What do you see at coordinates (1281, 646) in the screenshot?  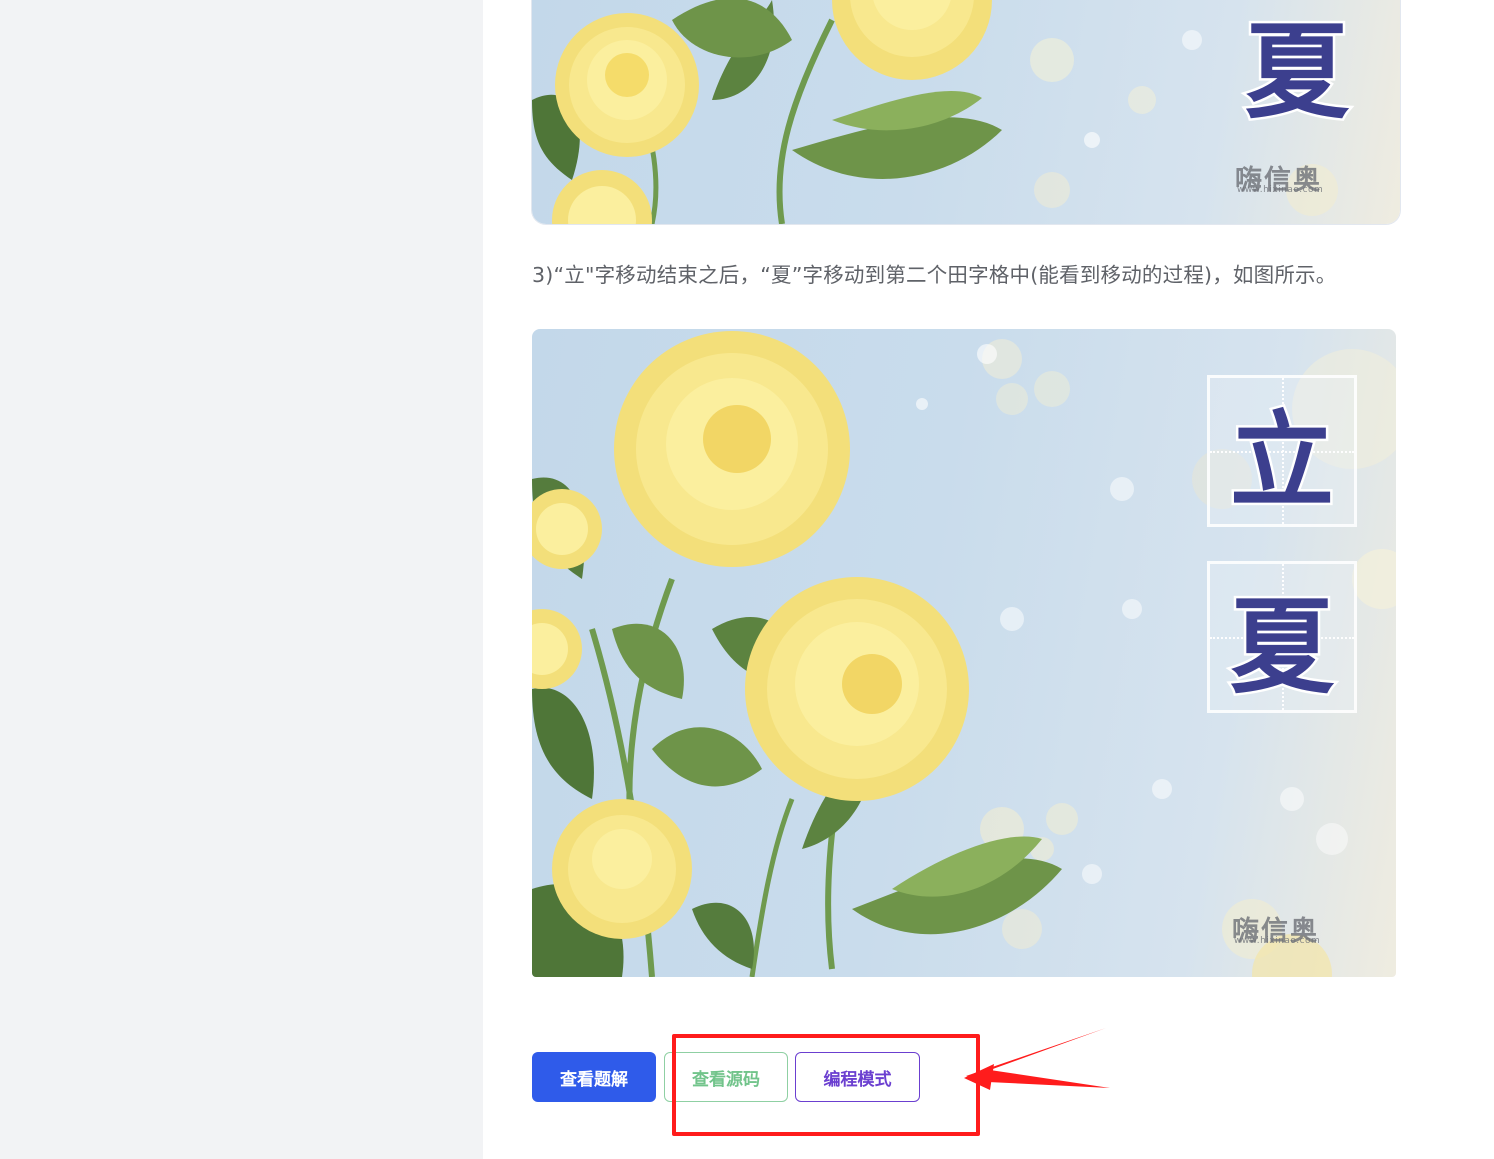 I see `char-xia: 夏` at bounding box center [1281, 646].